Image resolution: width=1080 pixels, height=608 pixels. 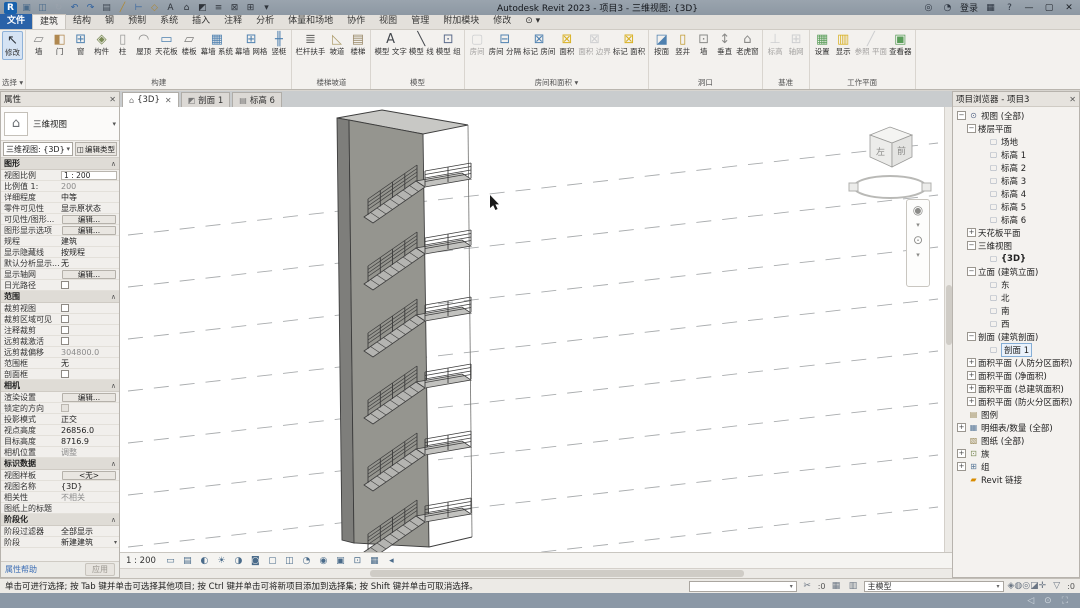 I want to click on tree-item-场地: ▢ 场地, so click(x=1016, y=141).